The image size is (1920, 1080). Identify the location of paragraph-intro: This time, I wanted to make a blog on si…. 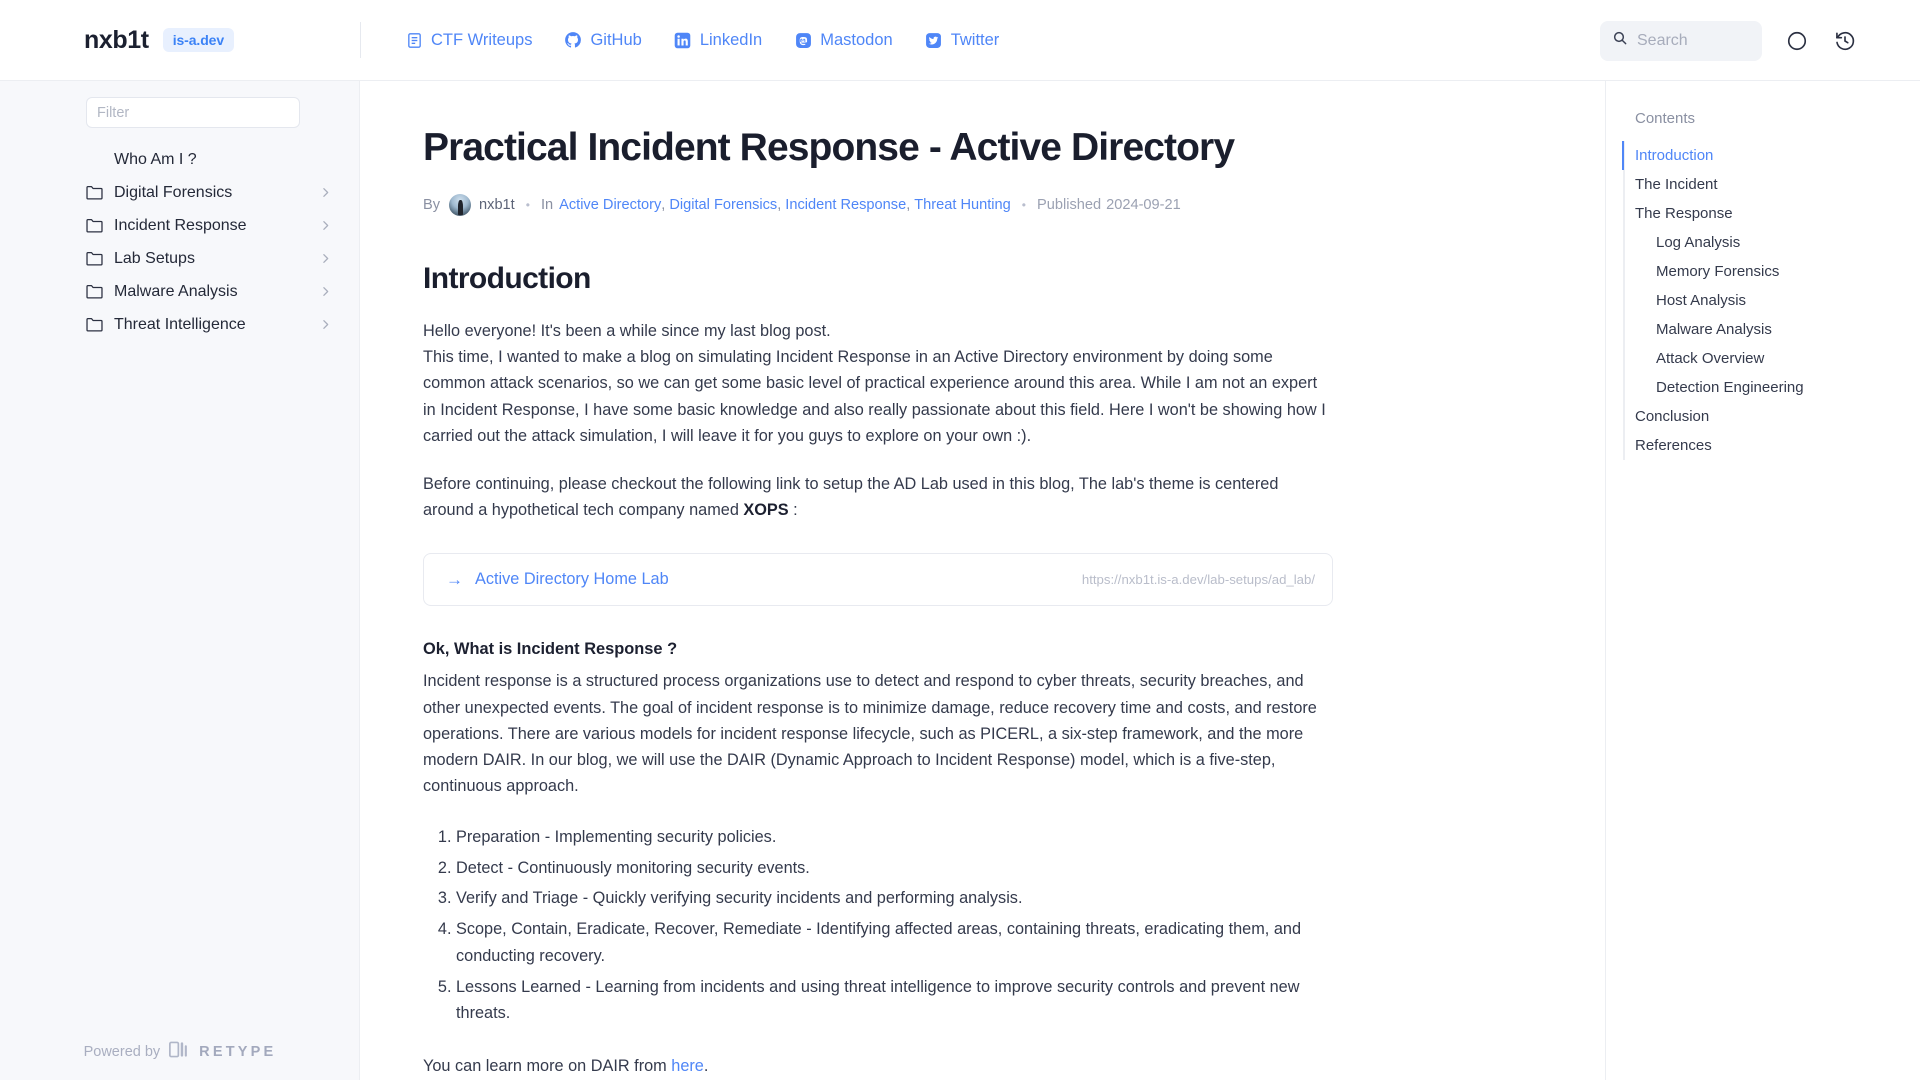
(874, 396).